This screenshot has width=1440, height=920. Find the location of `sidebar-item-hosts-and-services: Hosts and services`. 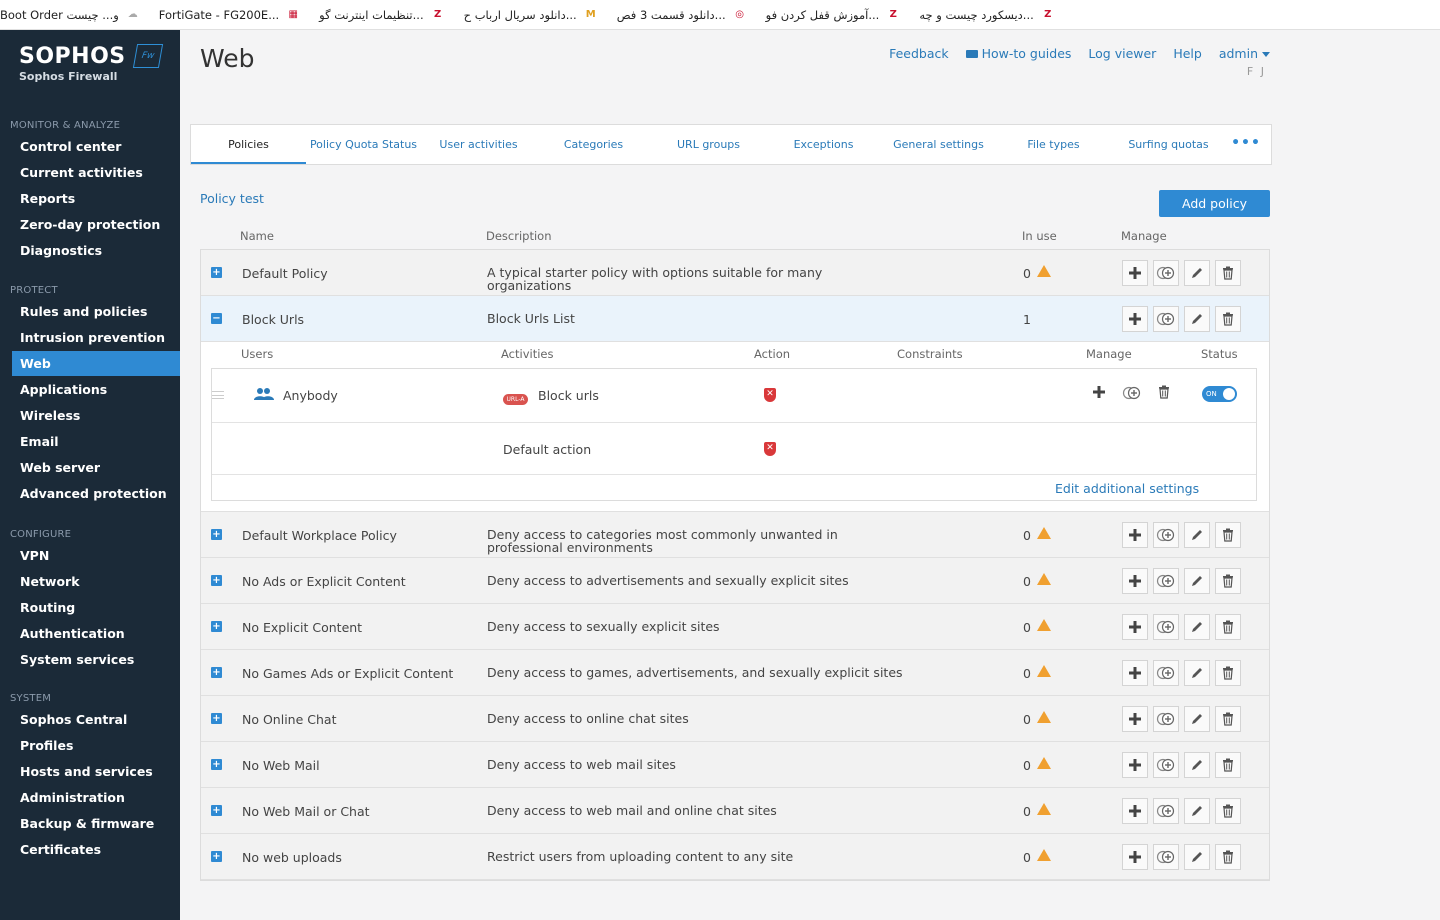

sidebar-item-hosts-and-services: Hosts and services is located at coordinates (96, 771).